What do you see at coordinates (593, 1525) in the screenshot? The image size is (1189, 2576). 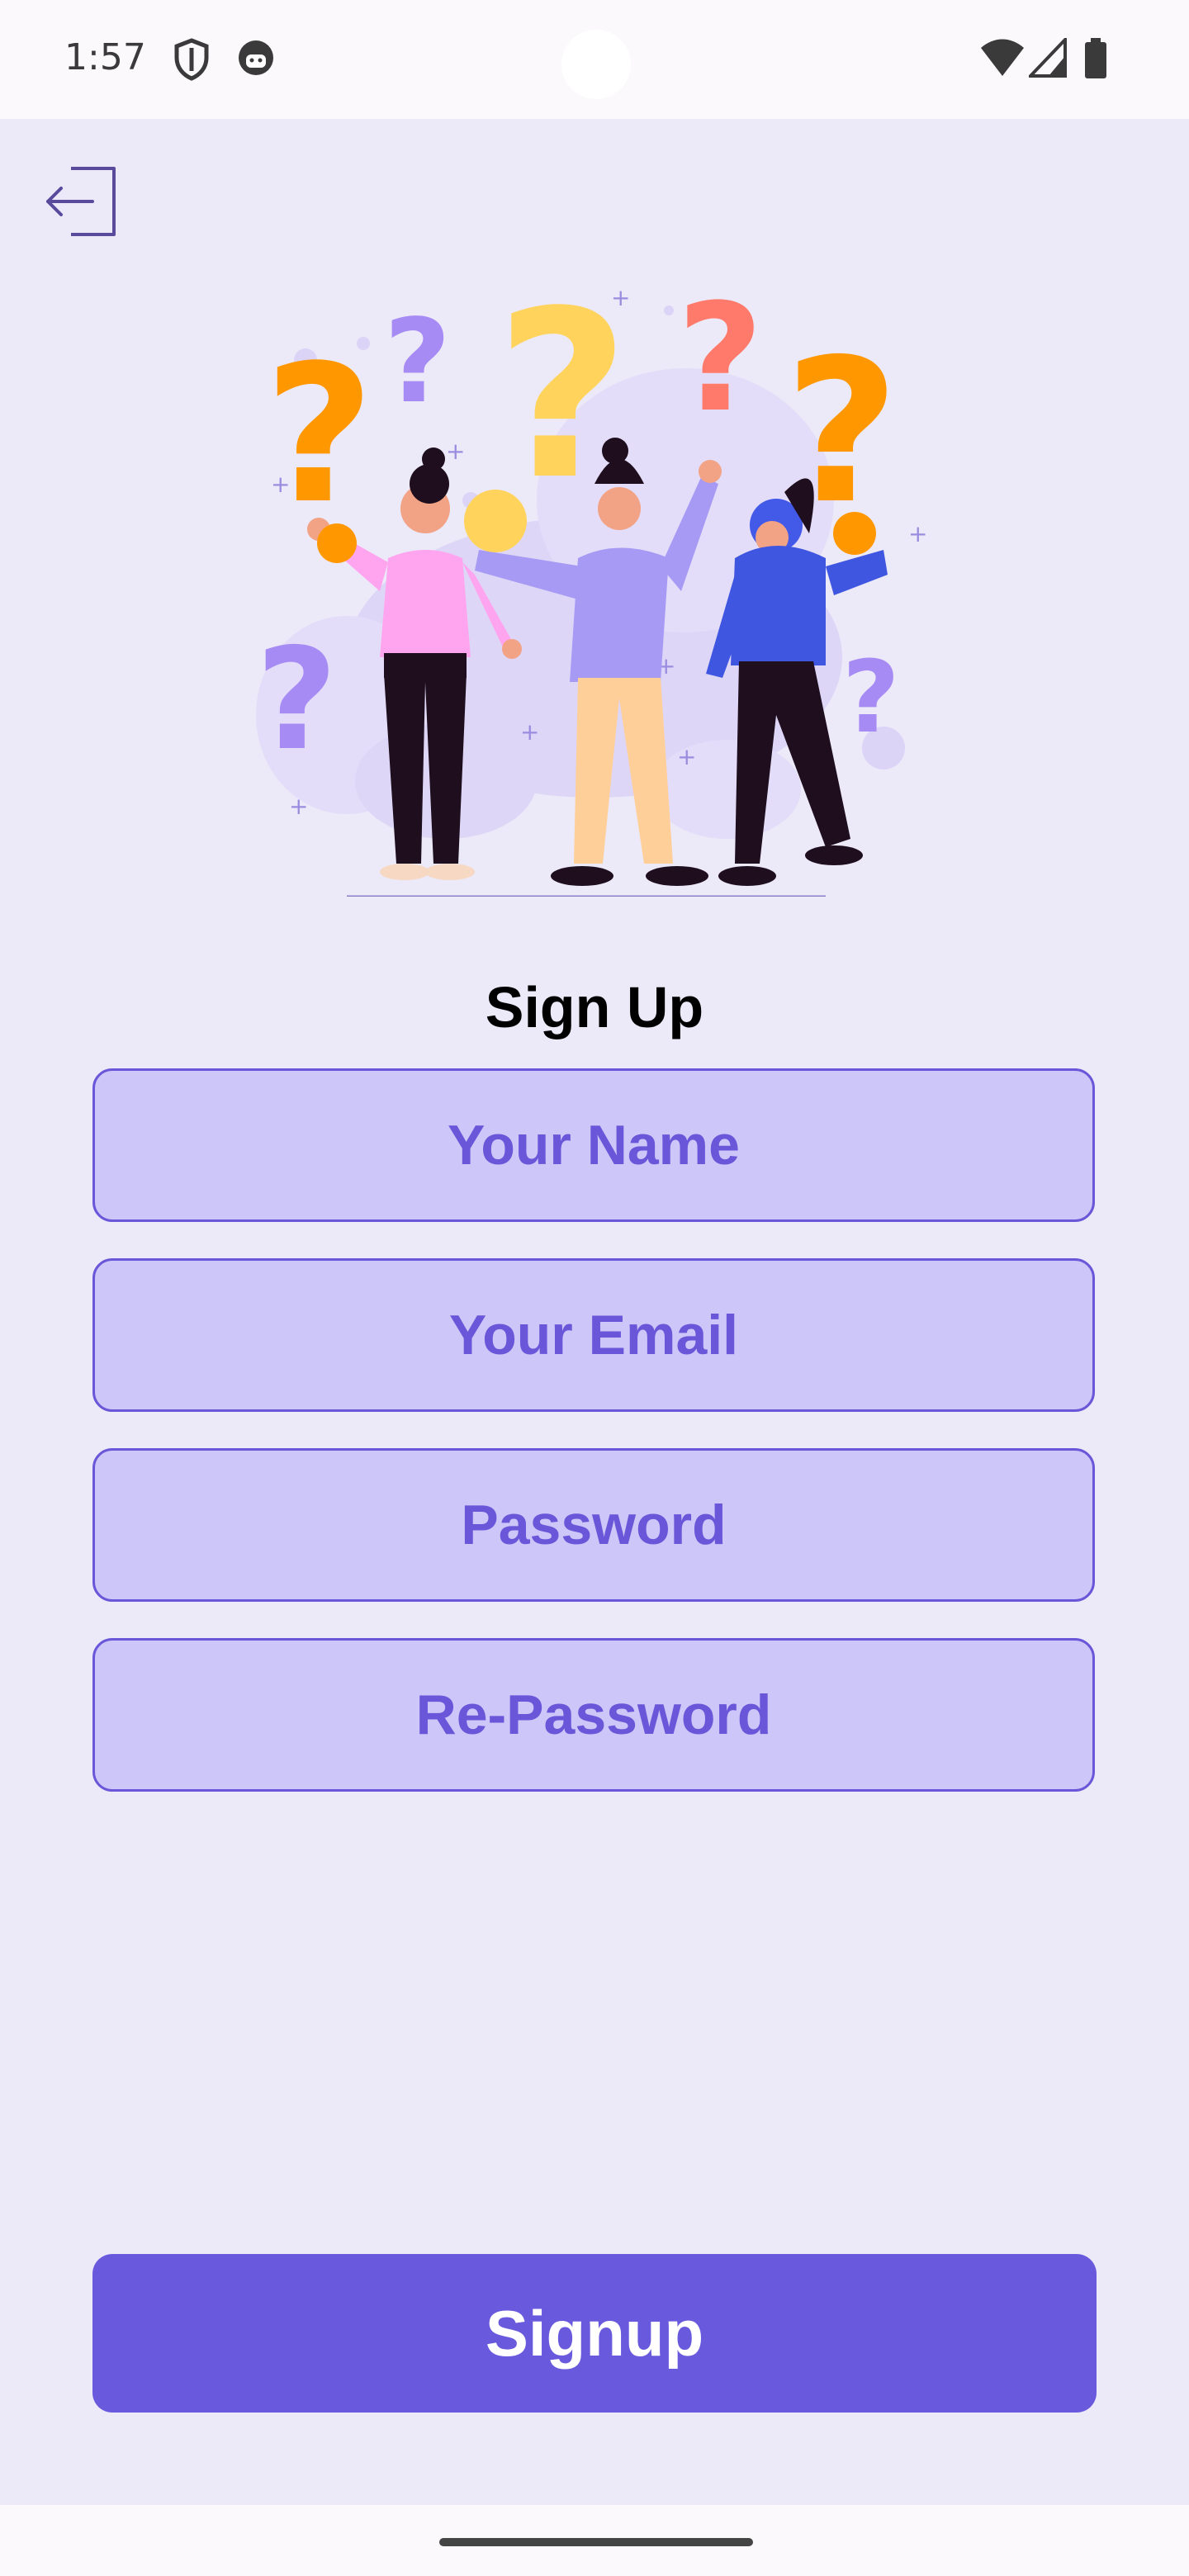 I see `password-field: Password` at bounding box center [593, 1525].